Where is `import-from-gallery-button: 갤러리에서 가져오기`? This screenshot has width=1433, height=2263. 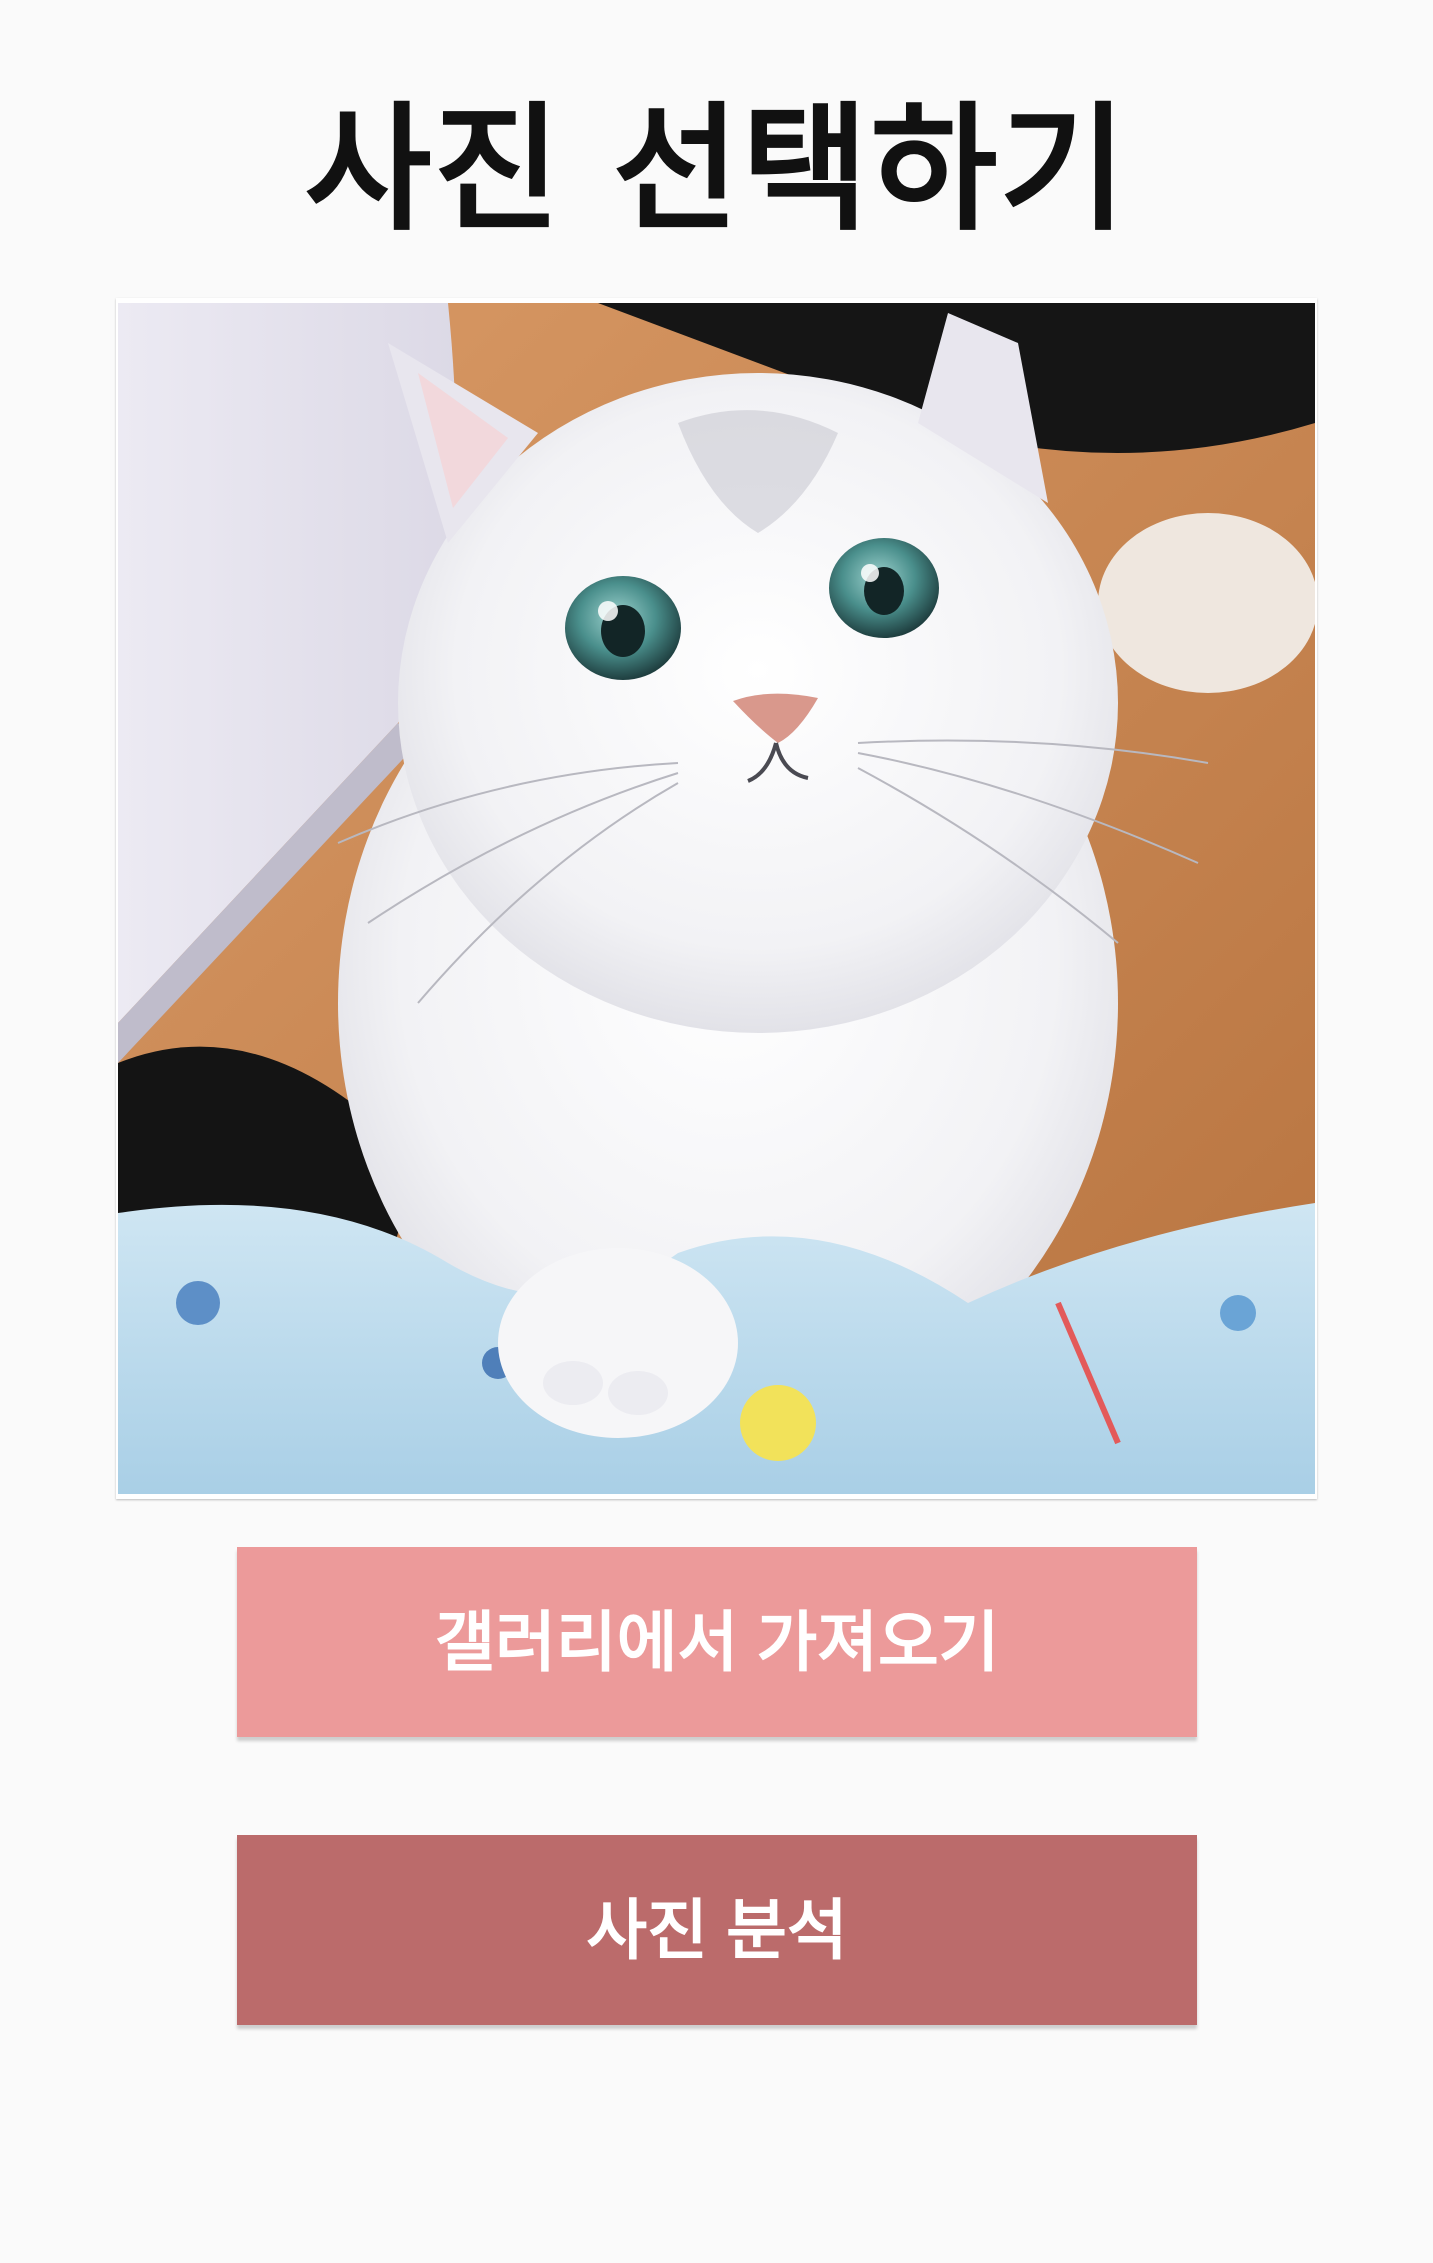
import-from-gallery-button: 갤러리에서 가져오기 is located at coordinates (717, 1642).